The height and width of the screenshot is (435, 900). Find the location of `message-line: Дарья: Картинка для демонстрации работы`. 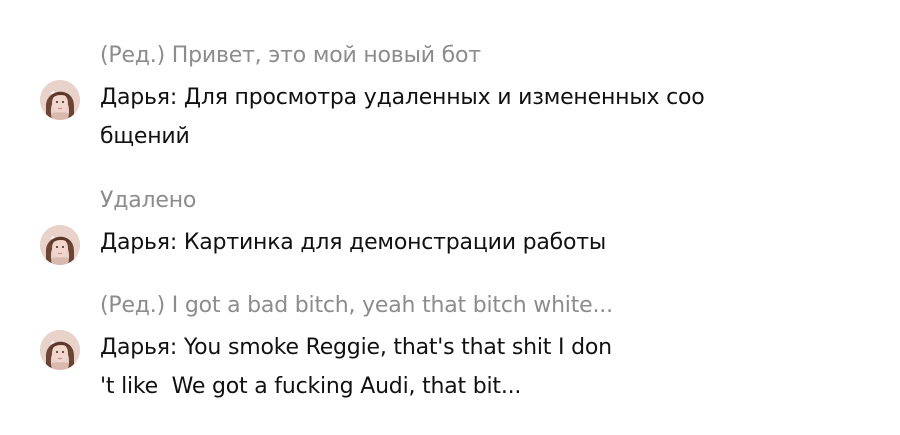

message-line: Дарья: Картинка для демонстрации работы is located at coordinates (430, 242).